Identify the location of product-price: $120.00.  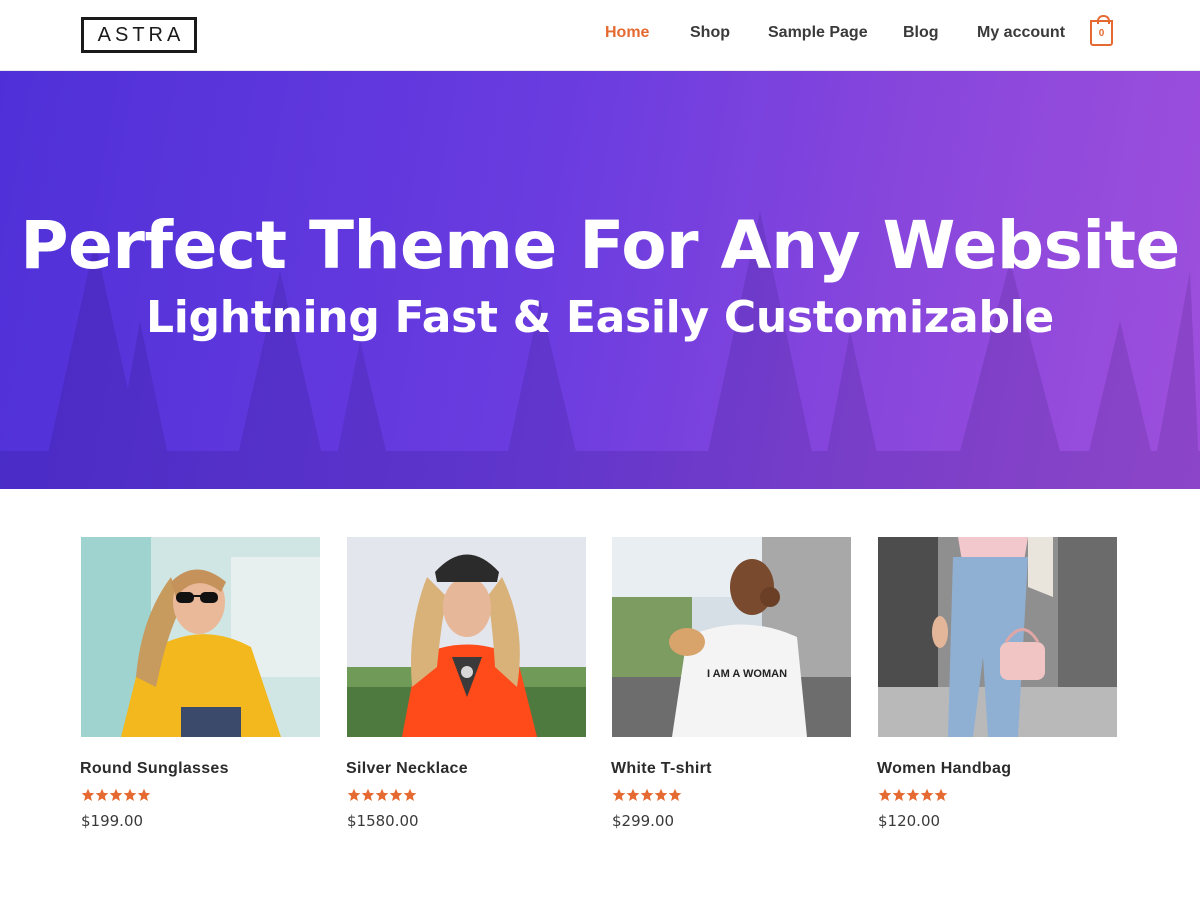
(909, 821).